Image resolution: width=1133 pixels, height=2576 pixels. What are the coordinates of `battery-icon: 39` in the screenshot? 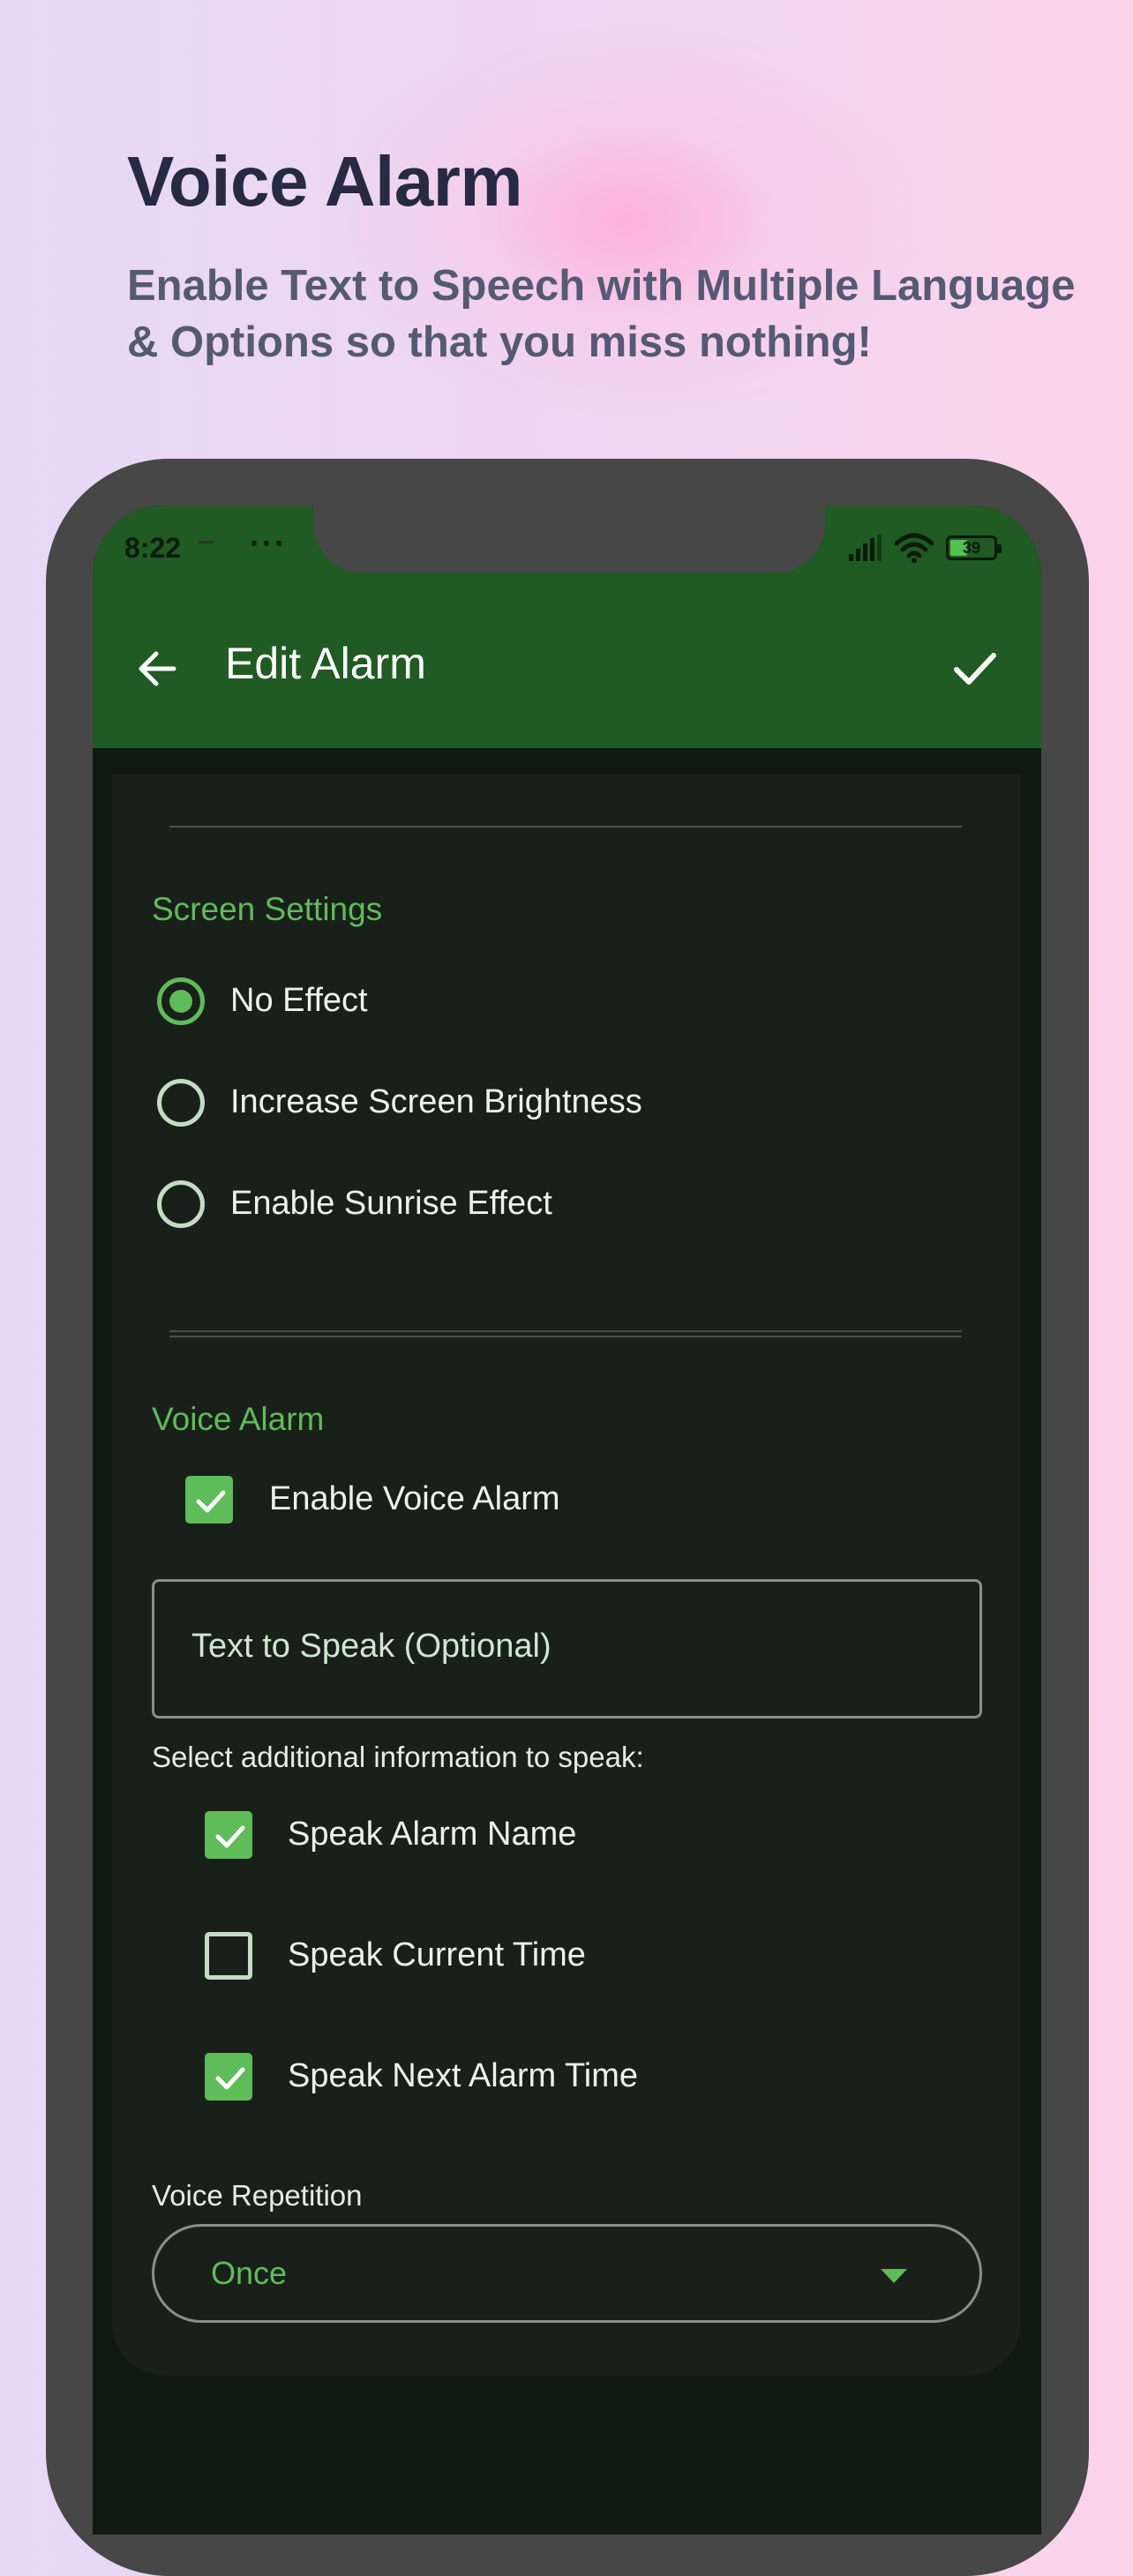 It's located at (974, 547).